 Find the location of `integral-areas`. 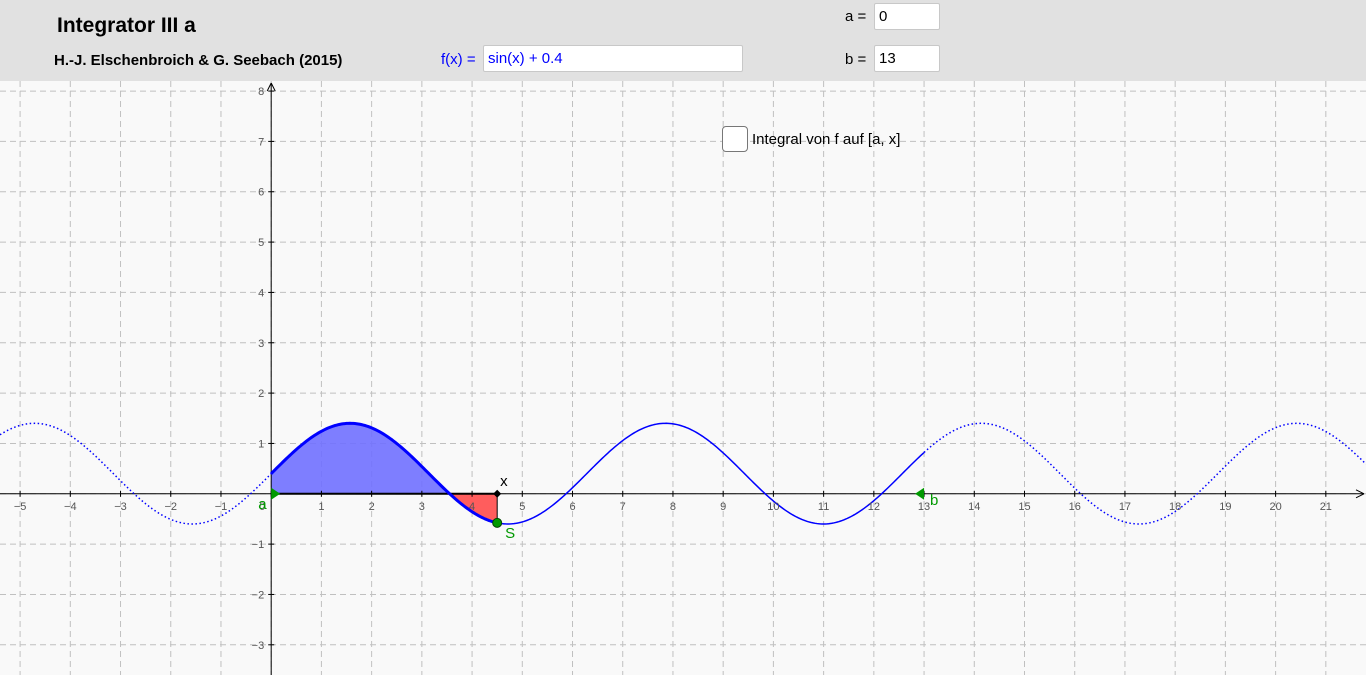

integral-areas is located at coordinates (384, 473).